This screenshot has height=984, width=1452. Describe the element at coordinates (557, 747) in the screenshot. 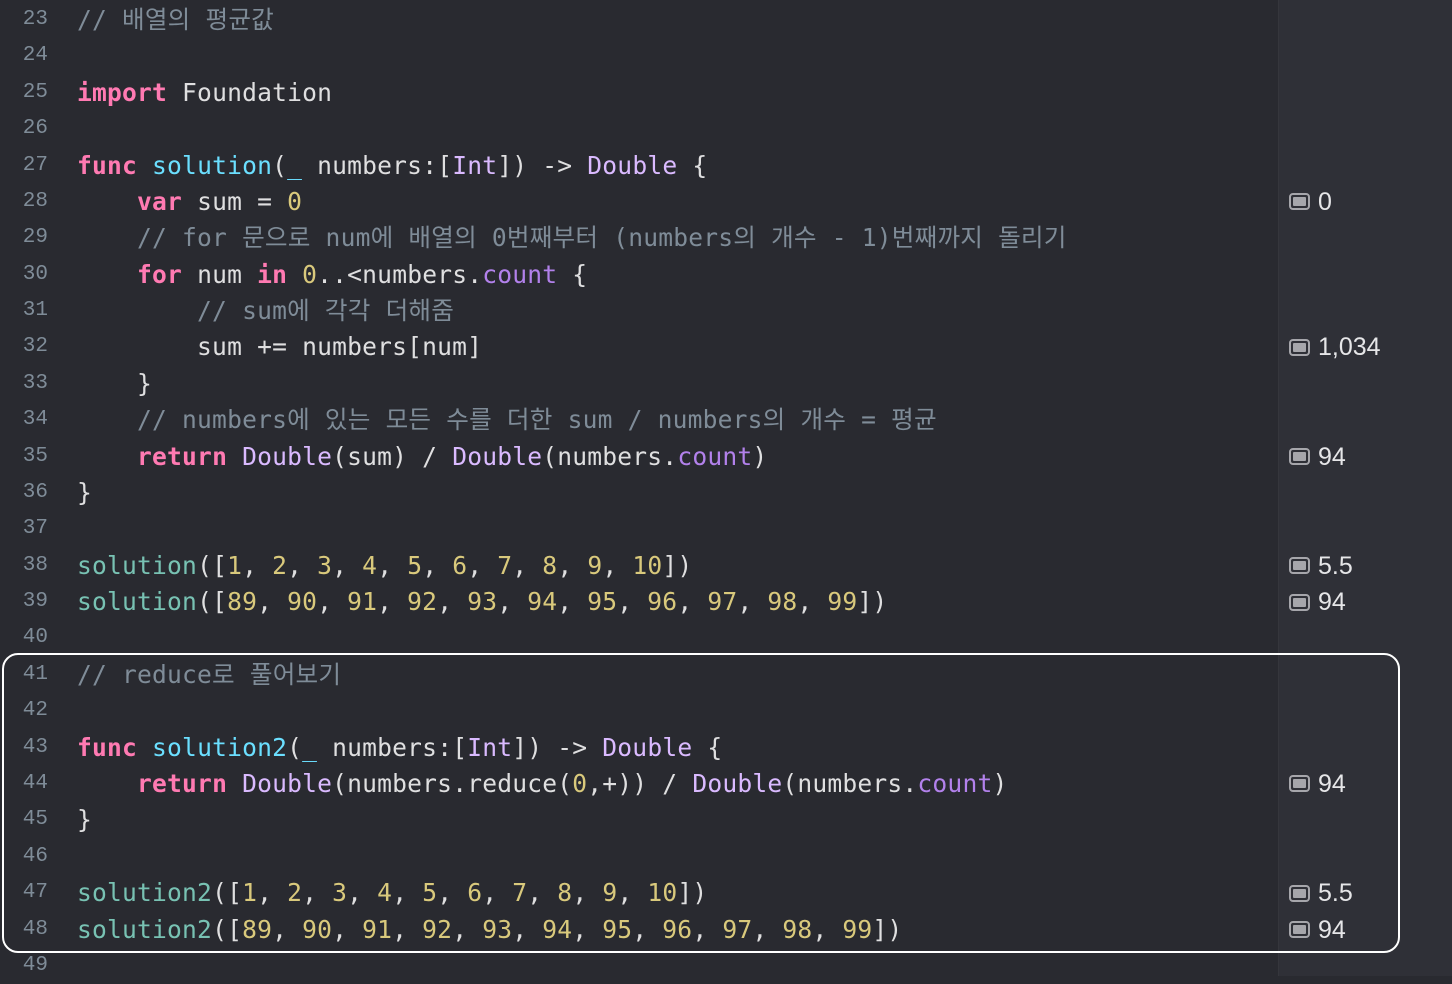

I see `code-token-plain: ]) ->` at that location.